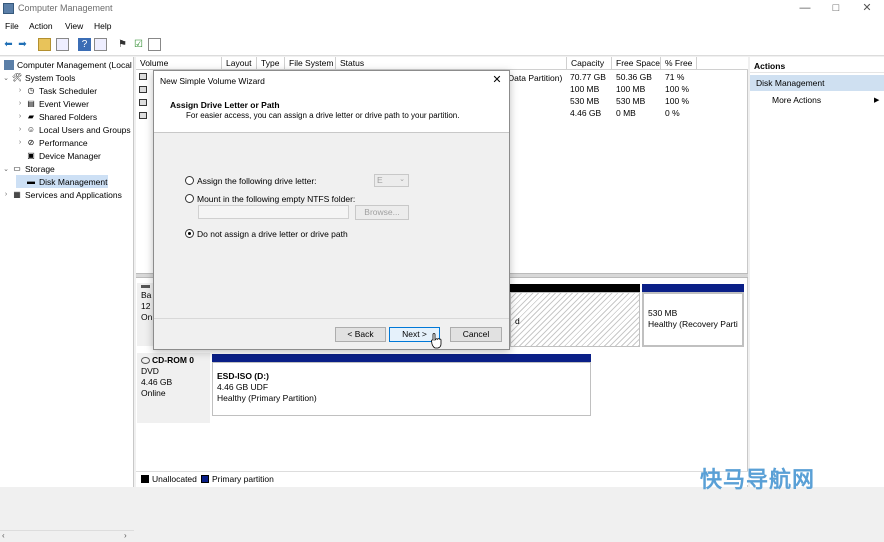 The width and height of the screenshot is (884, 542). Describe the element at coordinates (391, 180) in the screenshot. I see `drive-letter-select: E ⌄` at that location.